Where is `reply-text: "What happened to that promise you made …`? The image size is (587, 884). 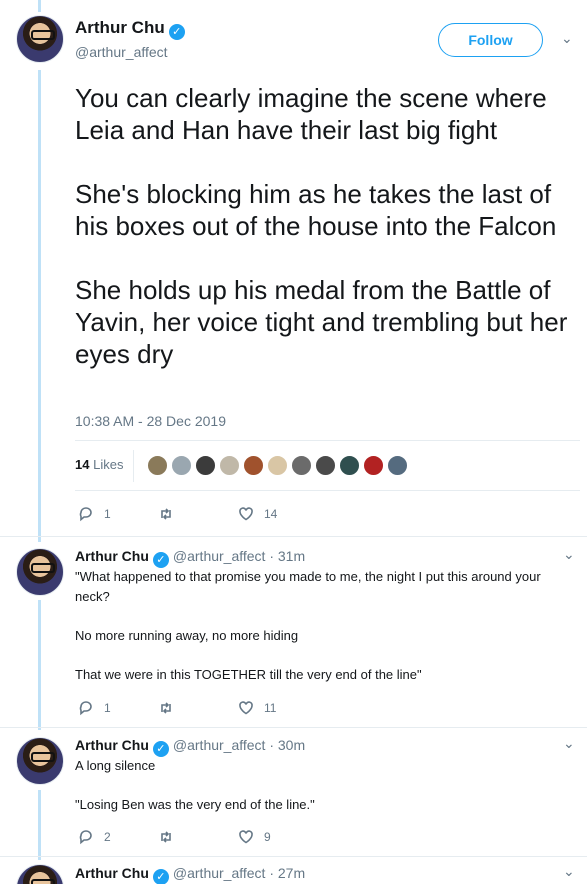
reply-text: "What happened to that promise you made … is located at coordinates (308, 625).